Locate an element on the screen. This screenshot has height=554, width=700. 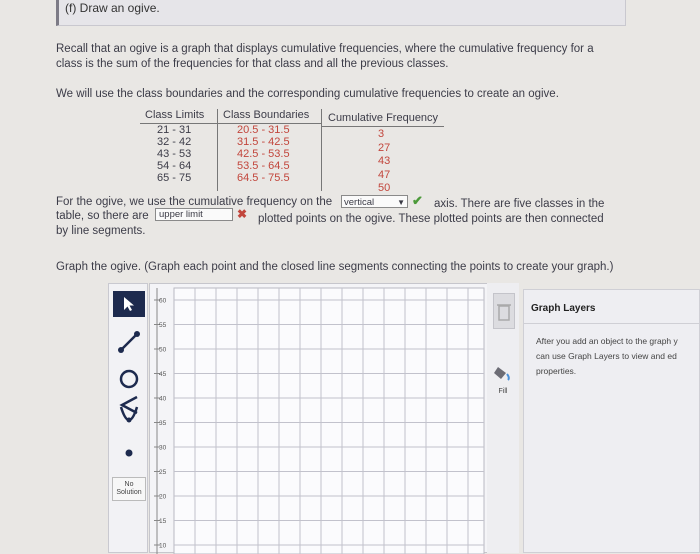
correct-check-icon: ✔ is located at coordinates (417, 200).